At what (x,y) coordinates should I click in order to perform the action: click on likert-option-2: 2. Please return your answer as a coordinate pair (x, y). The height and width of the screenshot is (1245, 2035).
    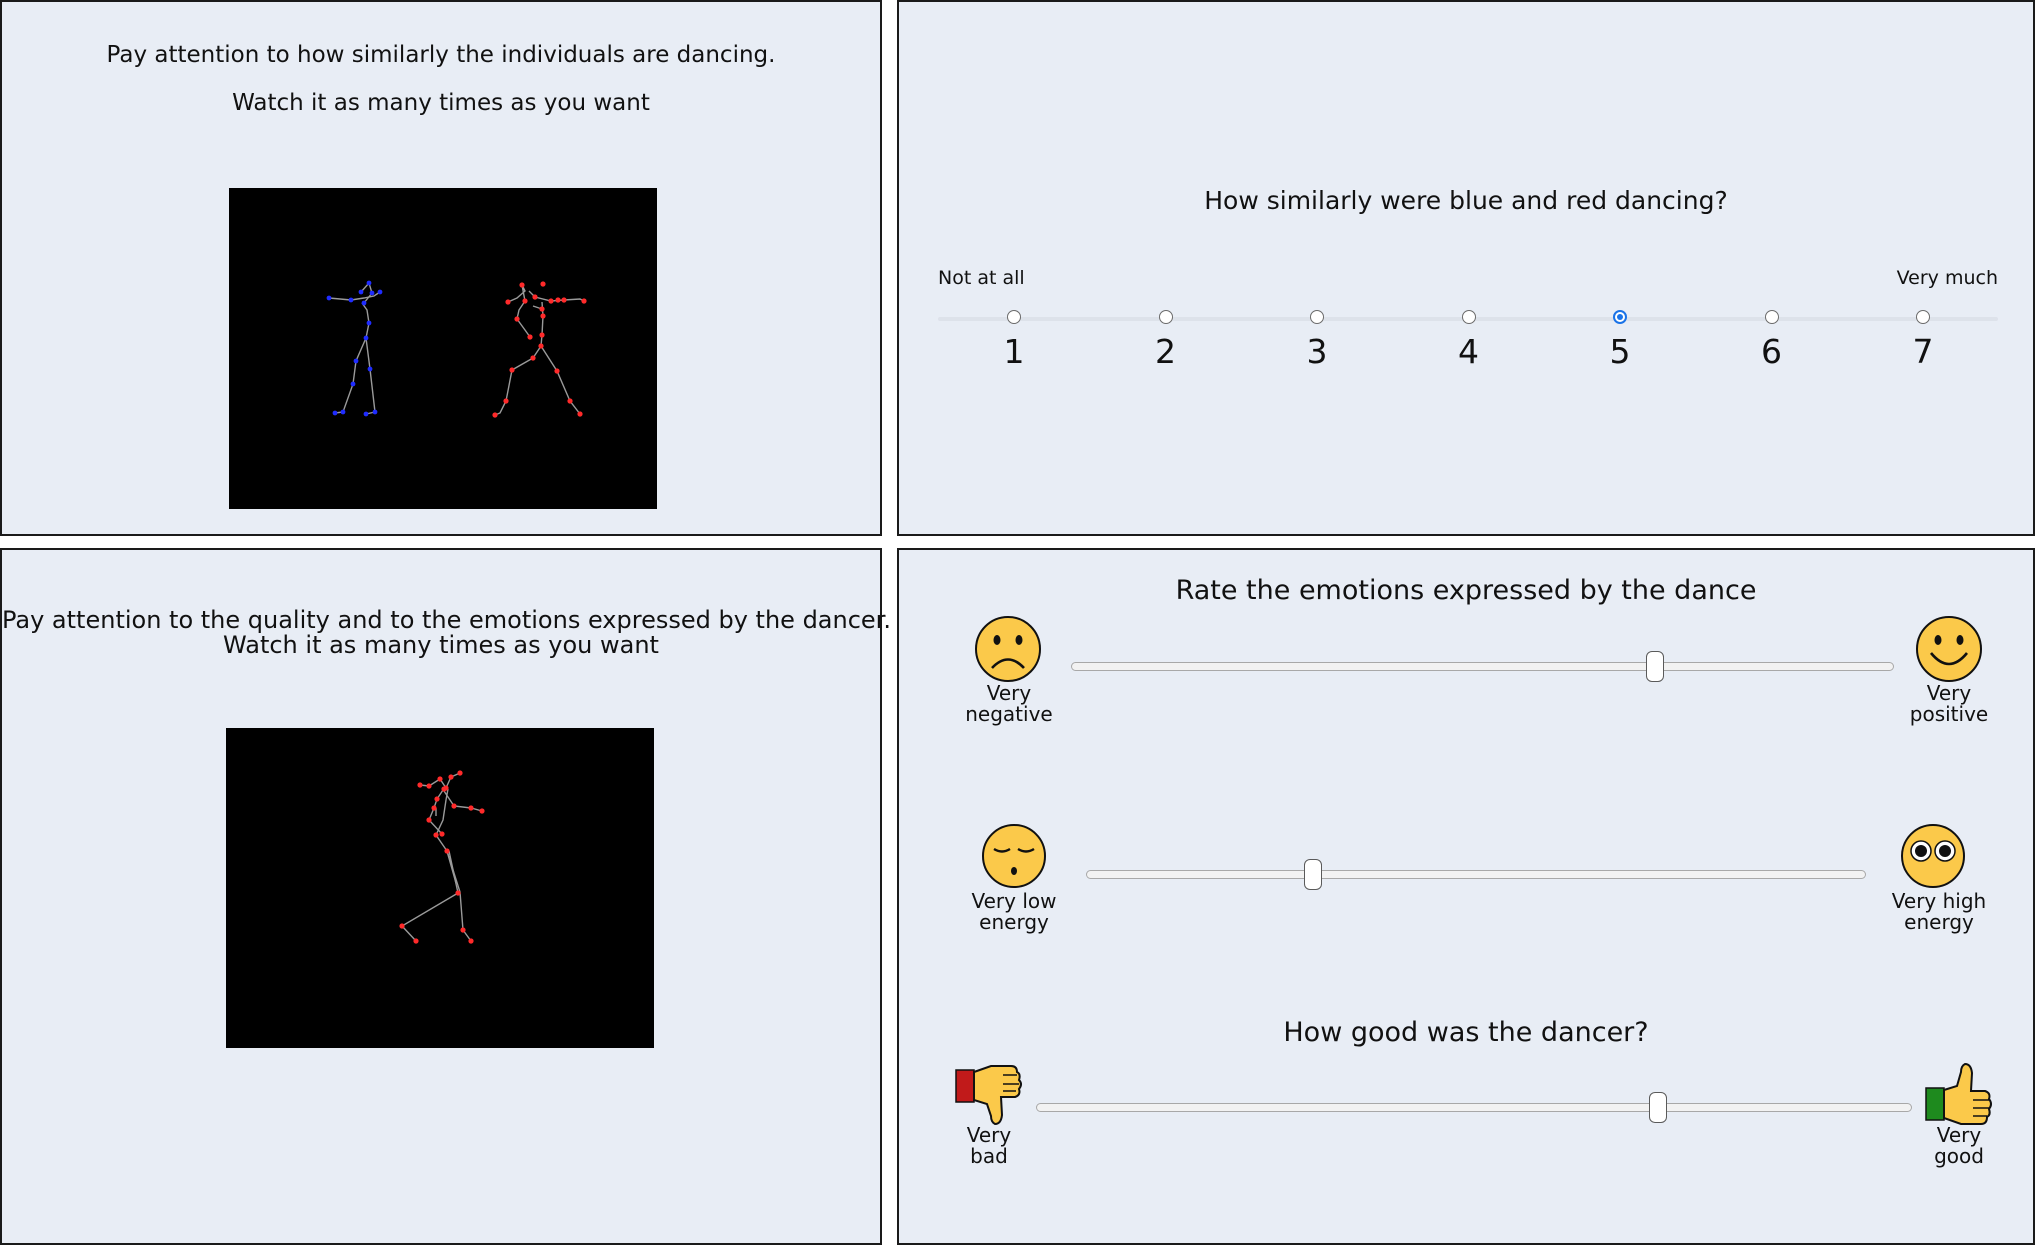
    Looking at the image, I should click on (1166, 340).